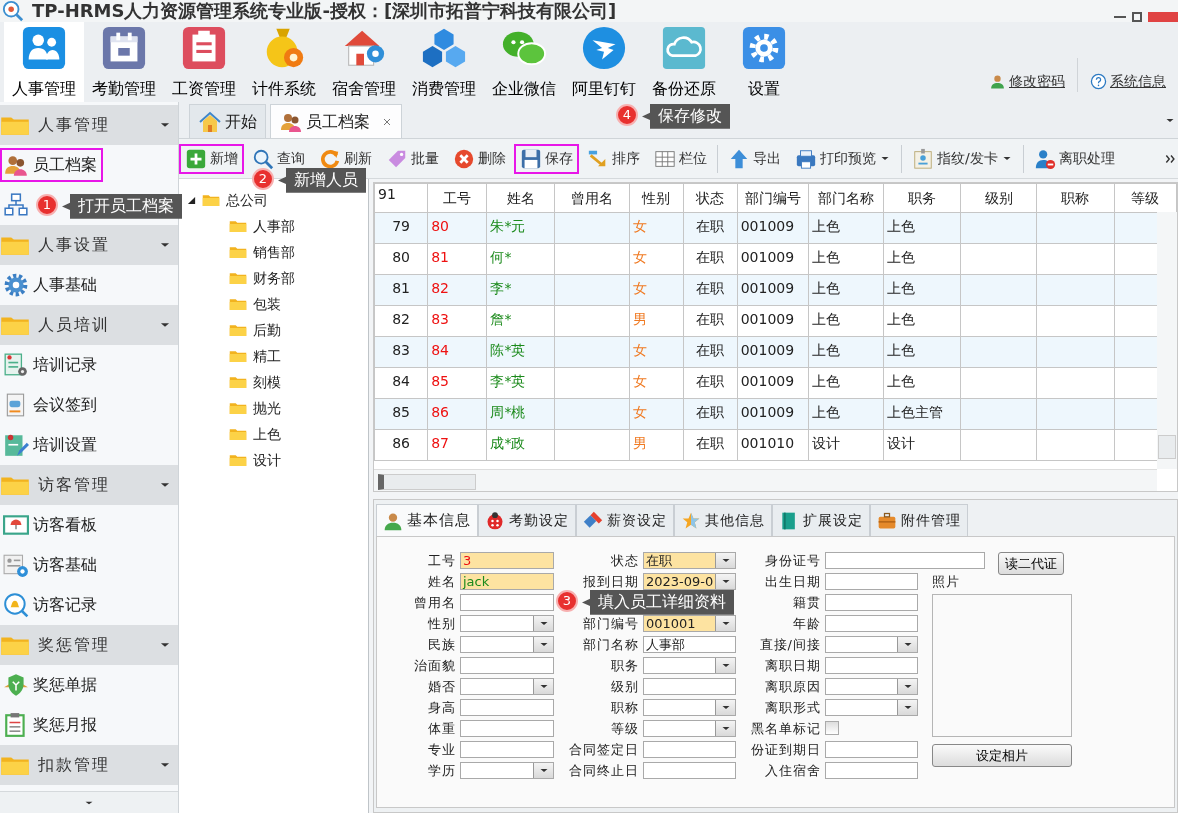 This screenshot has height=813, width=1178. What do you see at coordinates (624, 560) in the screenshot?
I see `field-label: 状态` at bounding box center [624, 560].